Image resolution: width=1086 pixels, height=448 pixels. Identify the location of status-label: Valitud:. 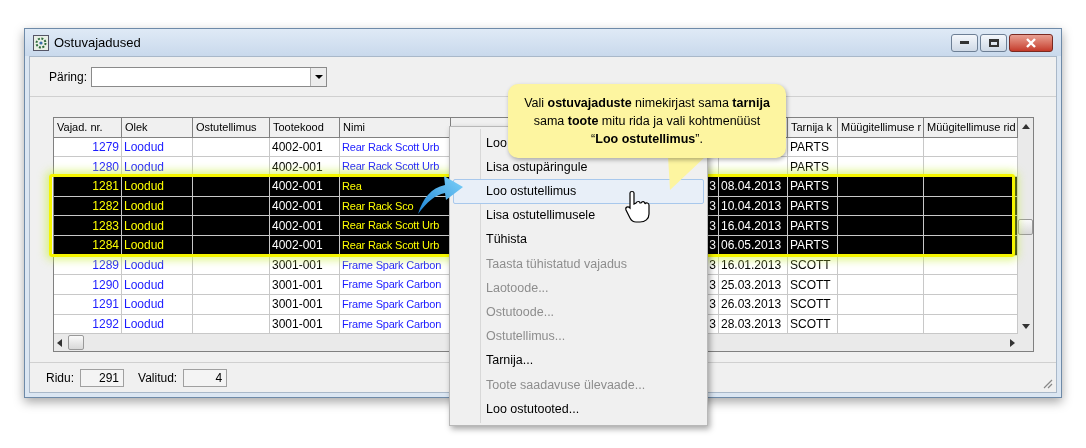
(158, 378).